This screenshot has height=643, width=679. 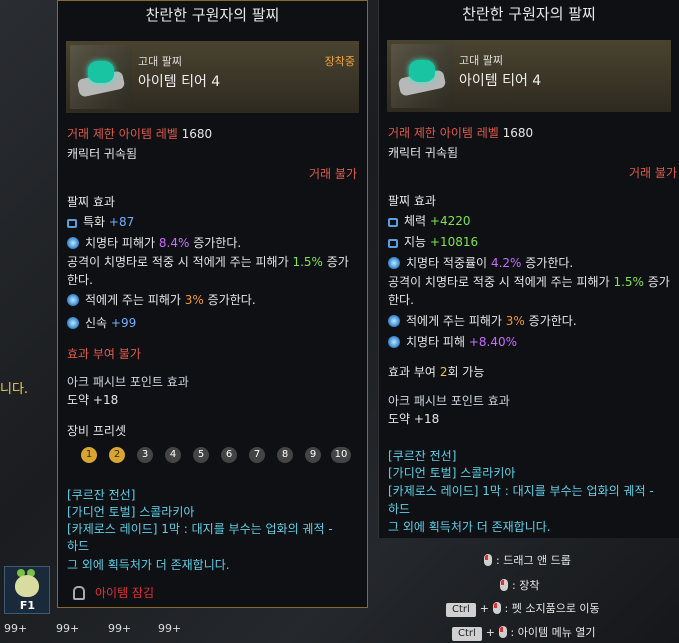 What do you see at coordinates (313, 455) in the screenshot?
I see `preset-button: 9` at bounding box center [313, 455].